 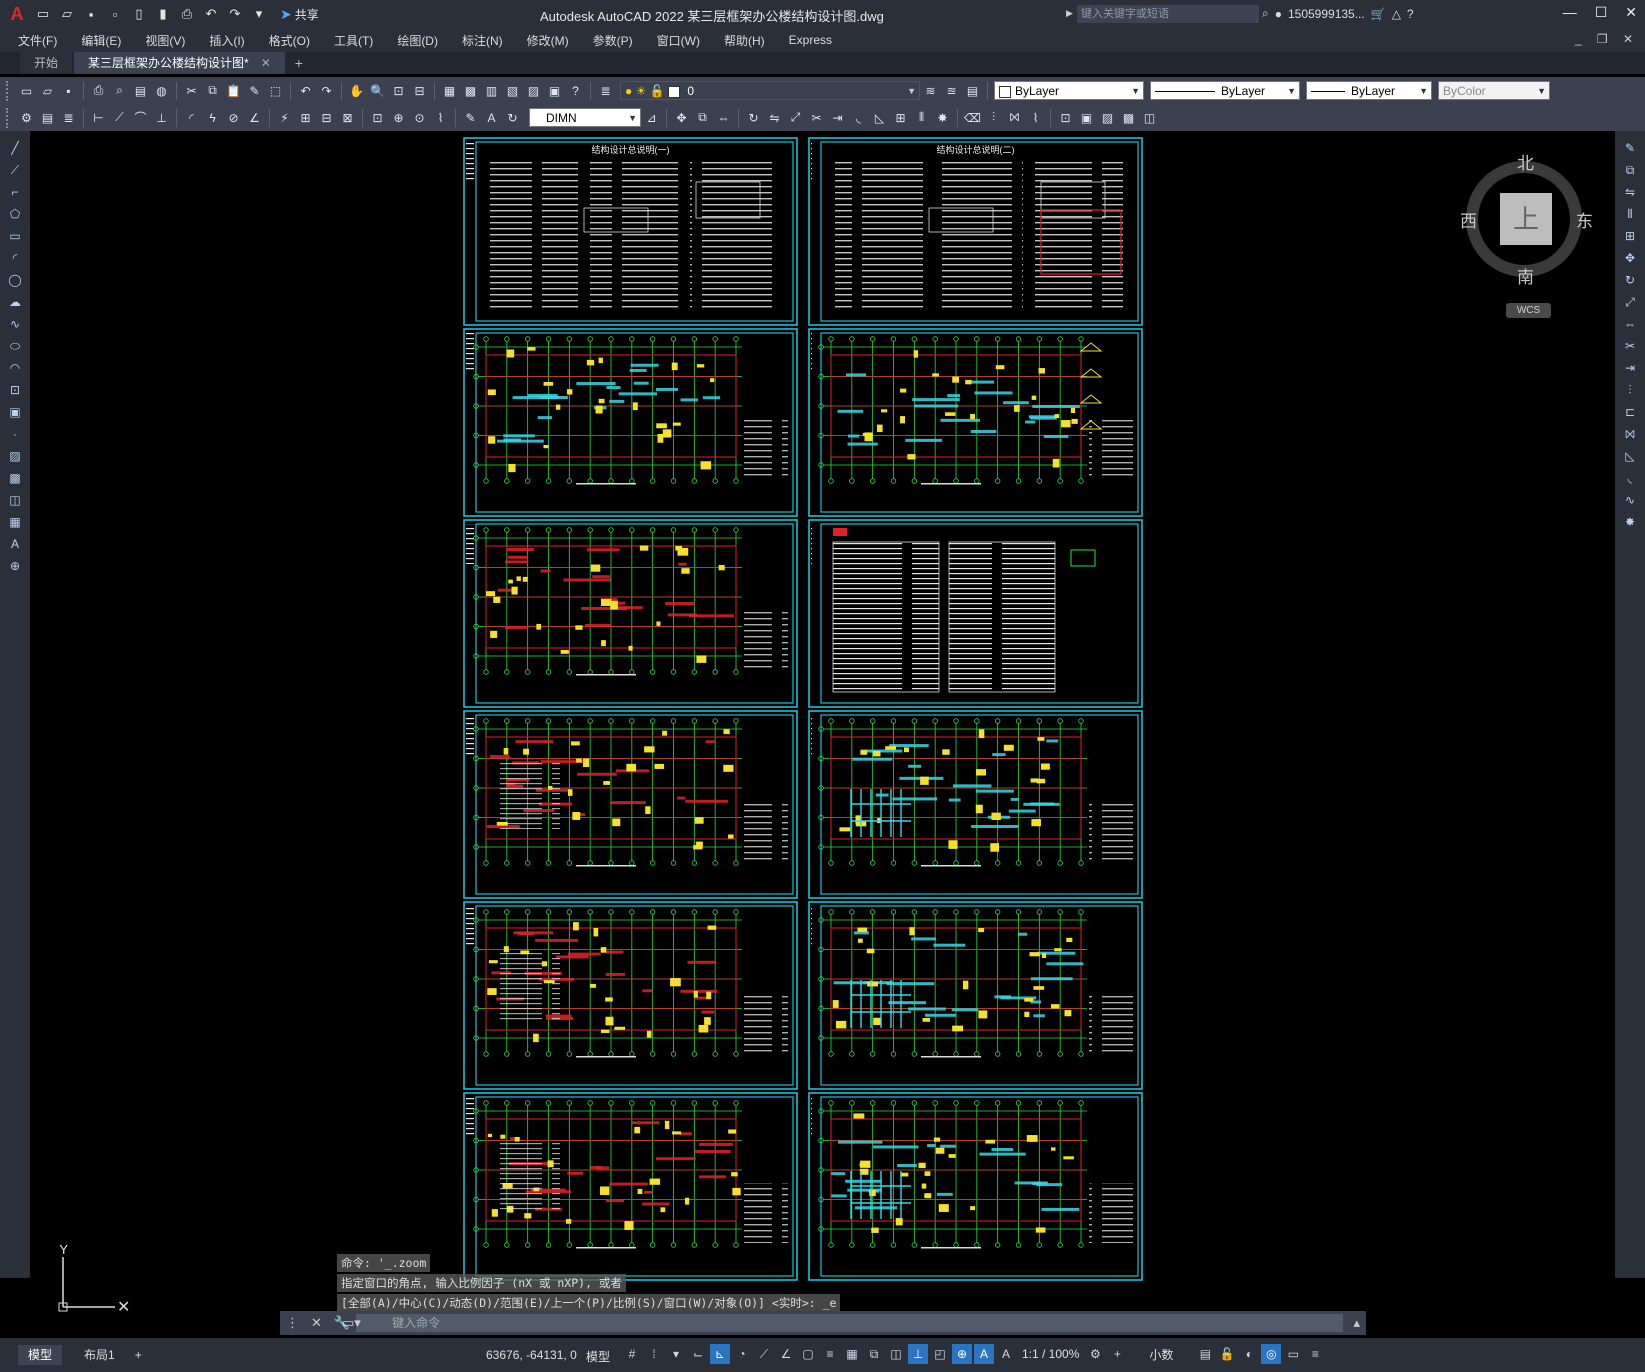 I want to click on dim-space-icon: ⊠, so click(x=347, y=117).